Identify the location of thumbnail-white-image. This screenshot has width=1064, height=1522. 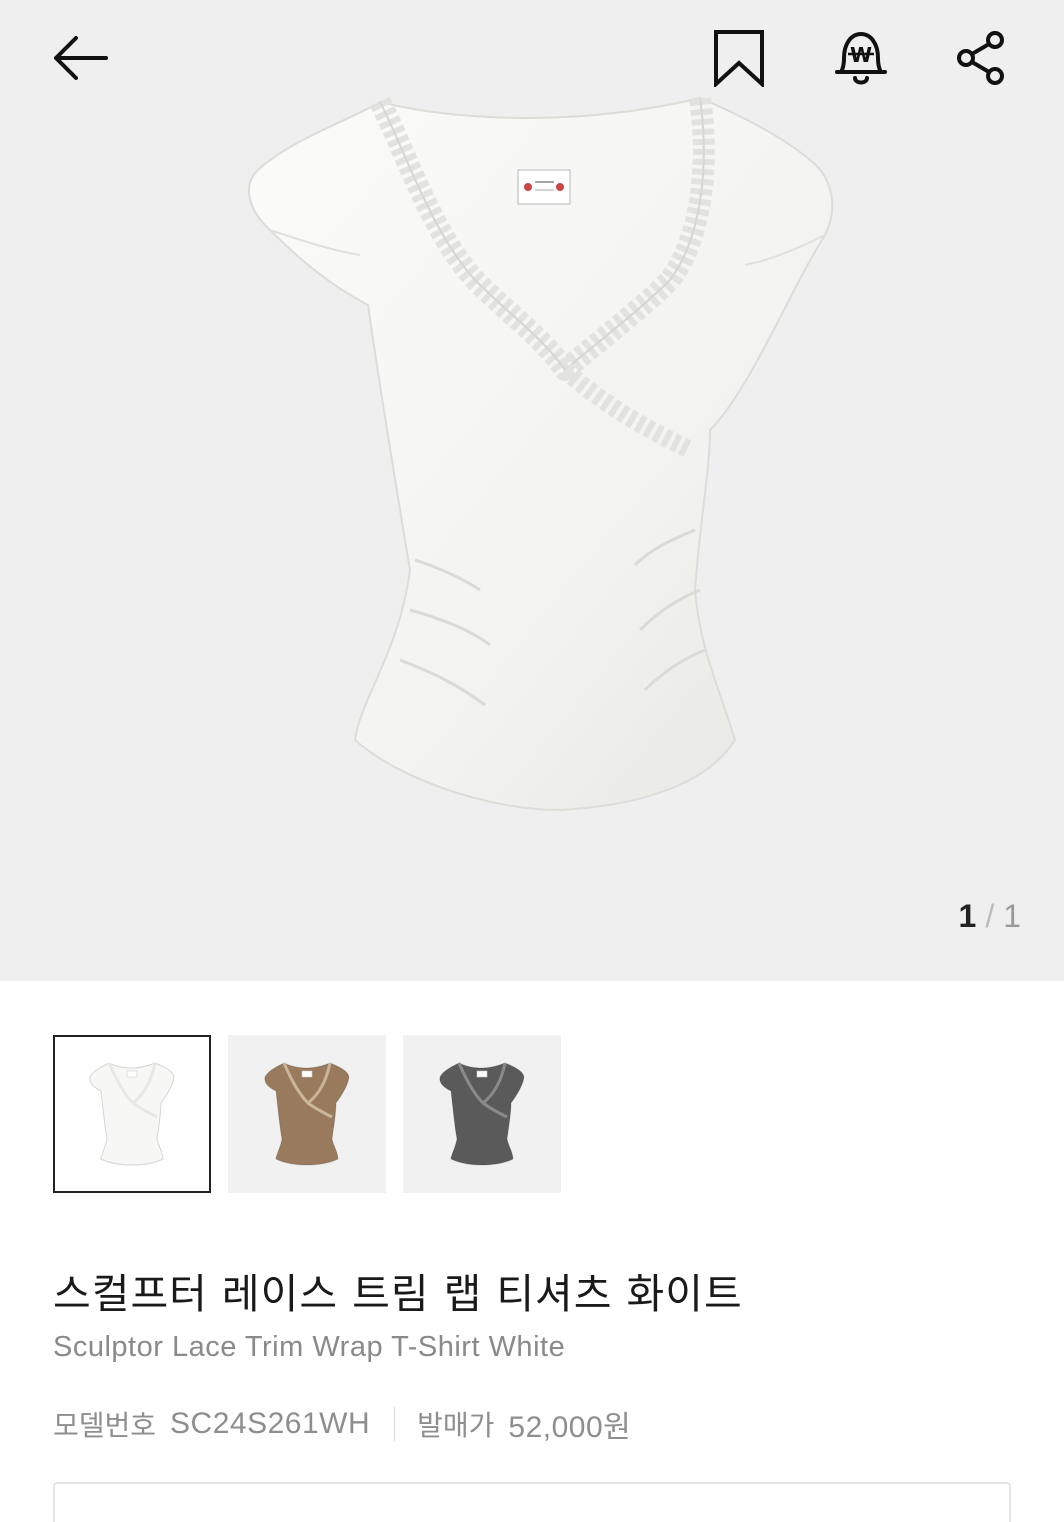
(132, 1114).